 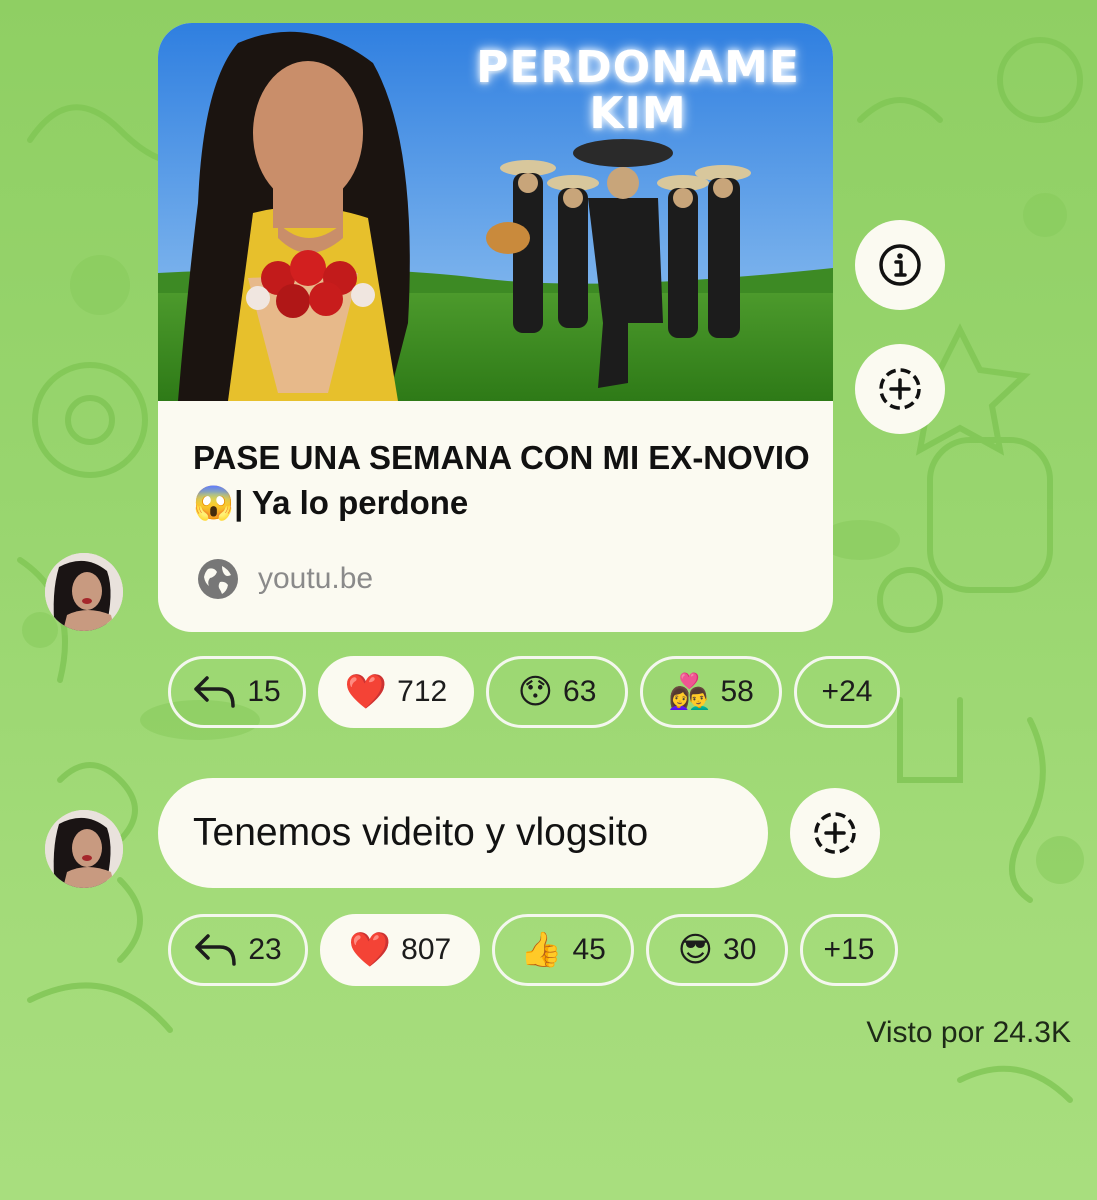 What do you see at coordinates (400, 950) in the screenshot?
I see `reaction-heart: ❤️ 807` at bounding box center [400, 950].